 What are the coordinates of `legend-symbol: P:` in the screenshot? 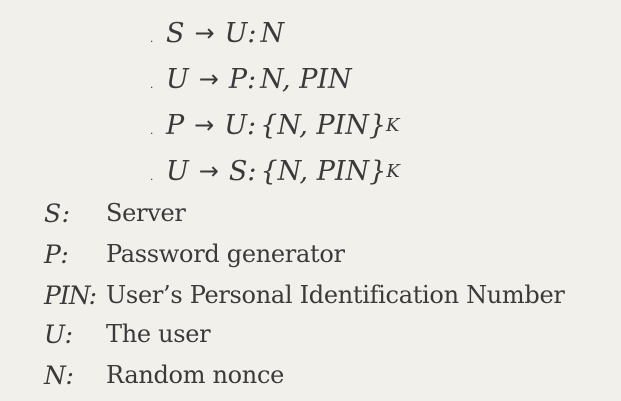 It's located at (57, 254).